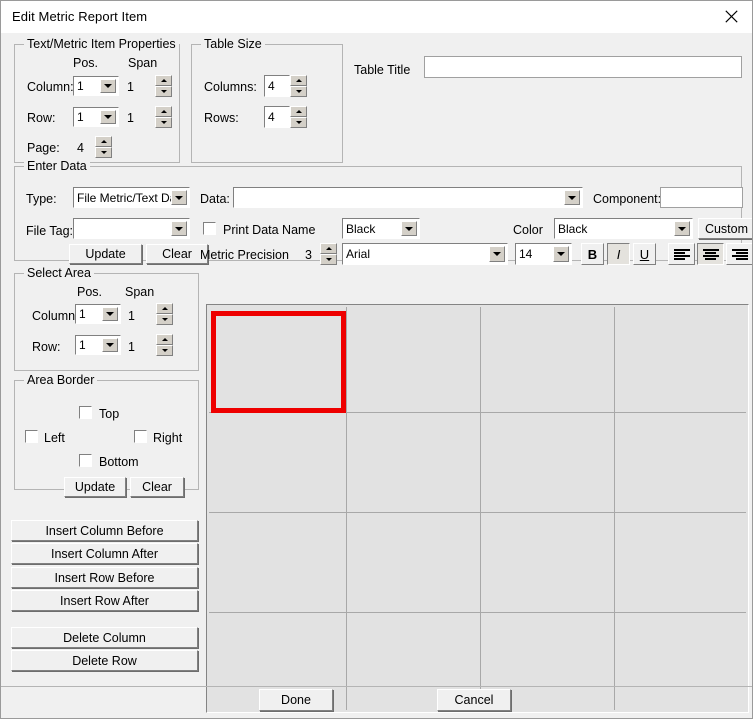 Image resolution: width=753 pixels, height=719 pixels. Describe the element at coordinates (296, 700) in the screenshot. I see `done-button: Done` at that location.